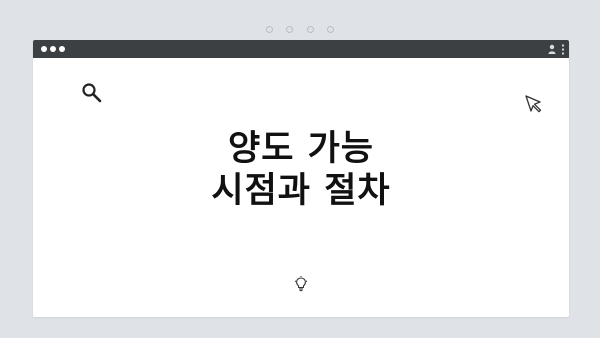 Image resolution: width=600 pixels, height=338 pixels. What do you see at coordinates (301, 191) in the screenshot?
I see `headline-line-2: 시점과 절차` at bounding box center [301, 191].